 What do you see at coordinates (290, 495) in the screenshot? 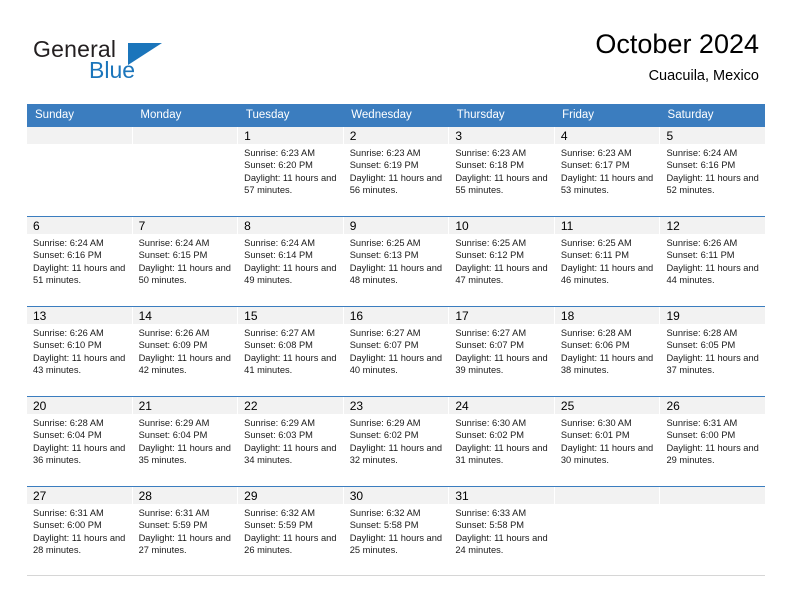
I see `day-number-band: 29` at bounding box center [290, 495].